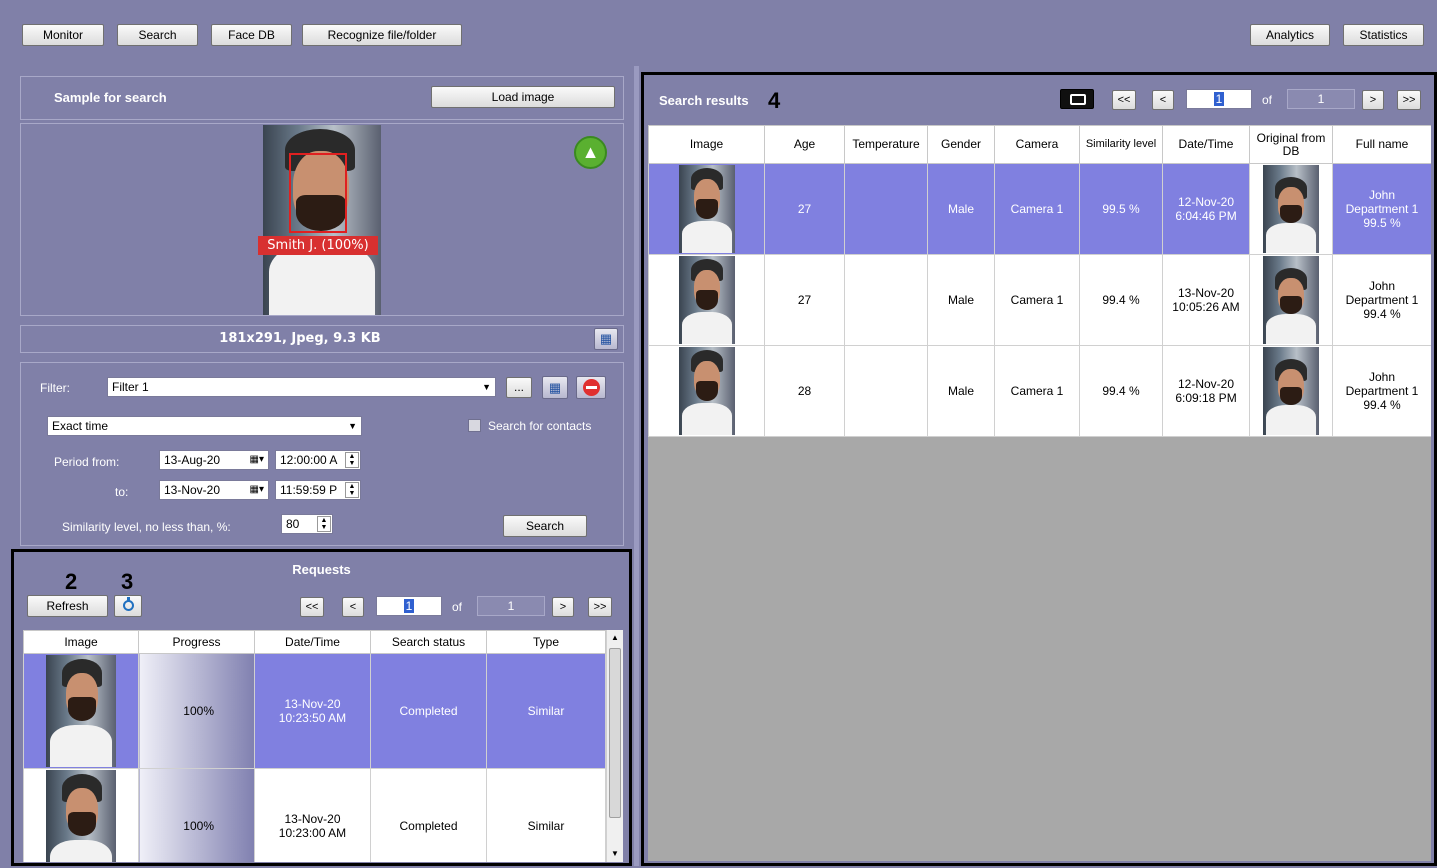 The height and width of the screenshot is (868, 1437). I want to click on period-to-label: to:, so click(122, 492).